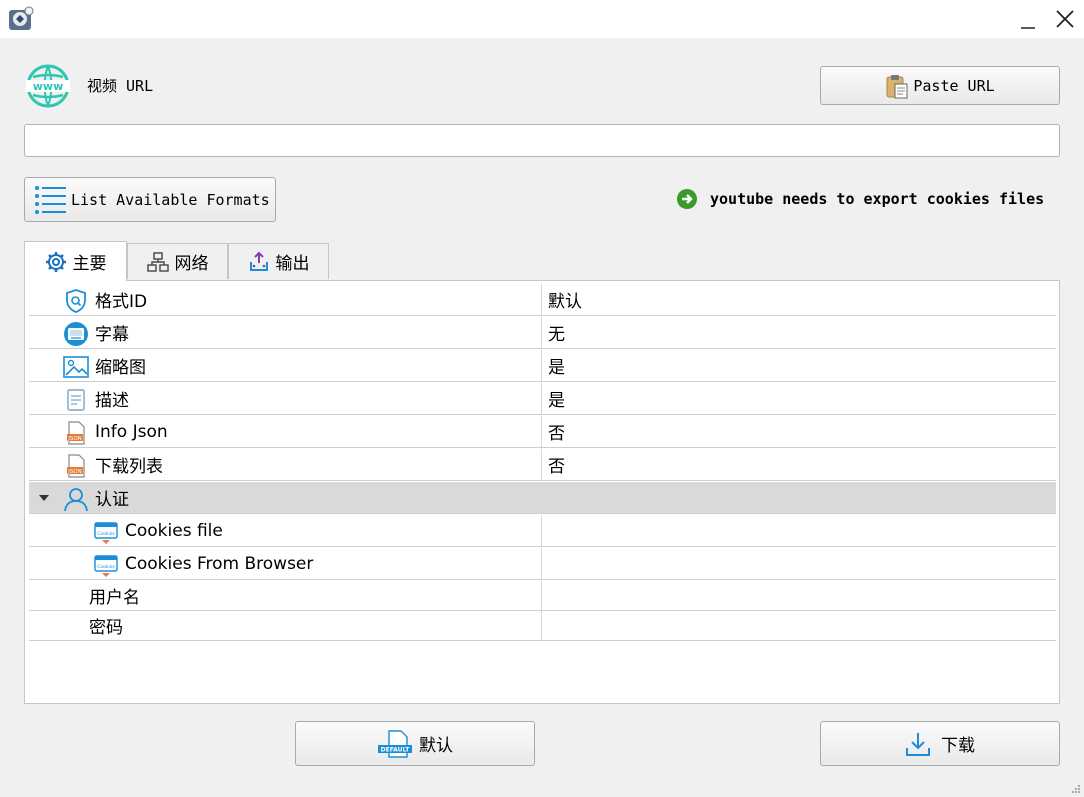 The image size is (1084, 797). What do you see at coordinates (76, 500) in the screenshot?
I see `user-icon` at bounding box center [76, 500].